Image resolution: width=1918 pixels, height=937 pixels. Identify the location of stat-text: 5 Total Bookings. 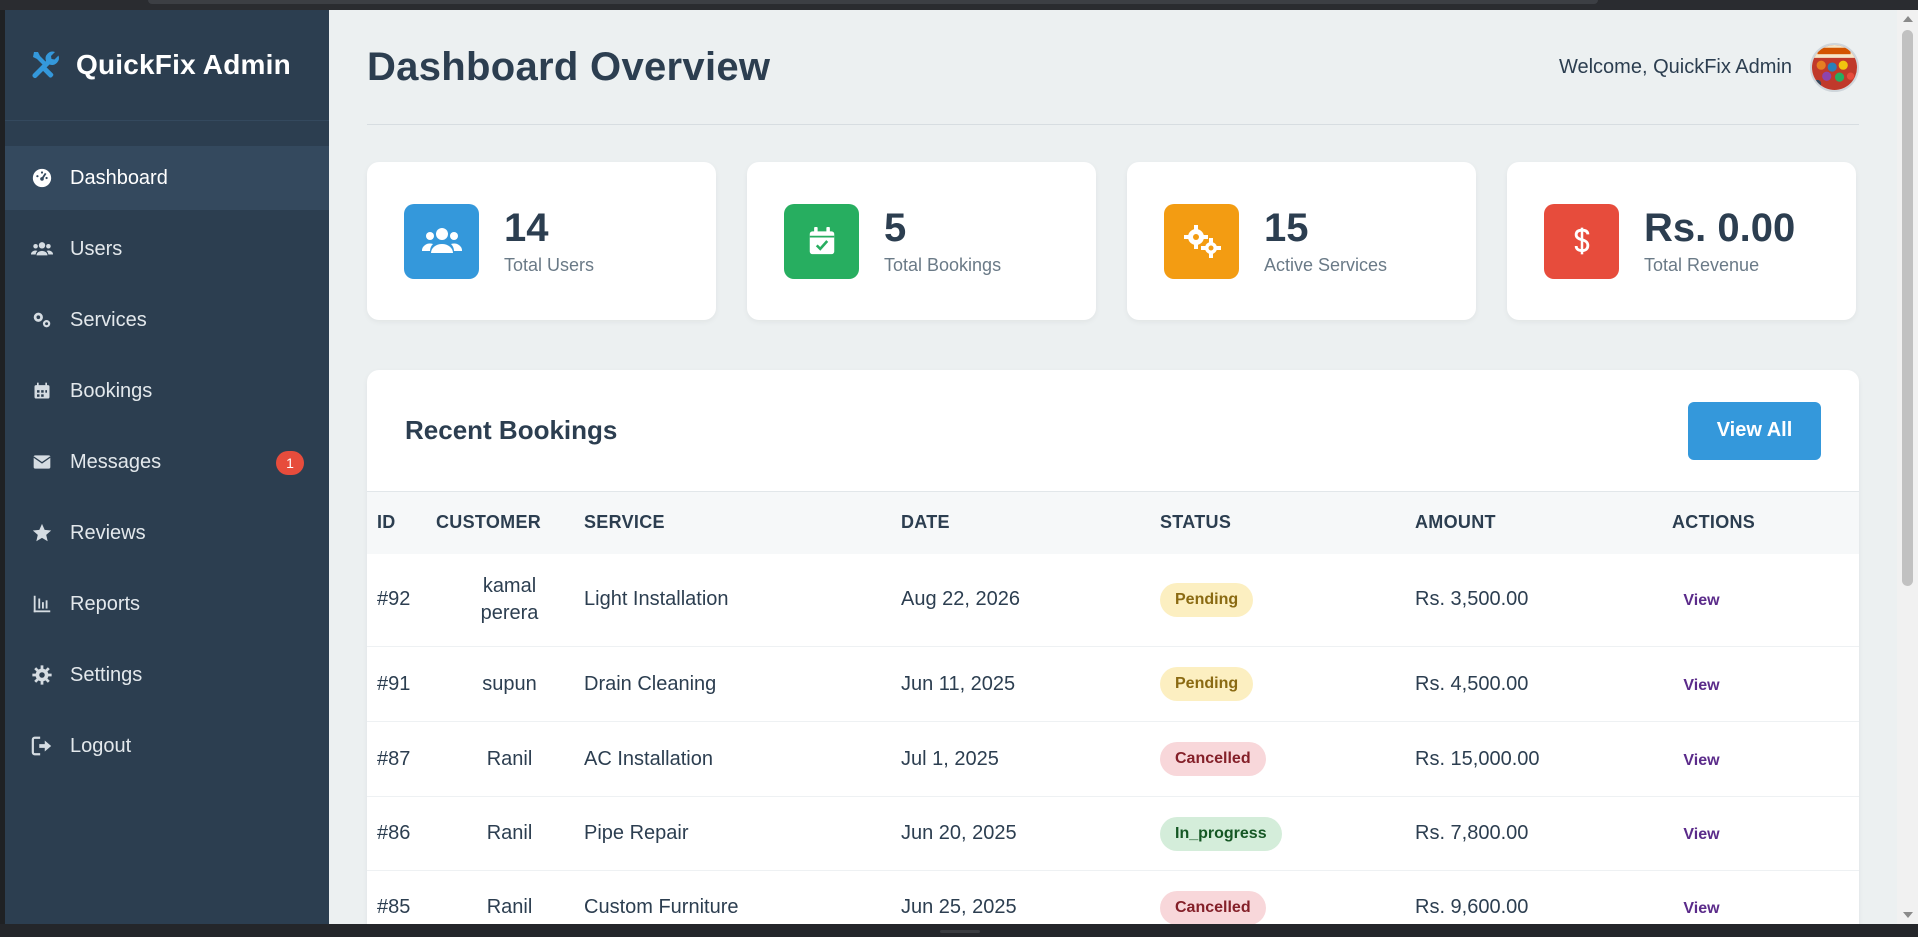
(942, 241).